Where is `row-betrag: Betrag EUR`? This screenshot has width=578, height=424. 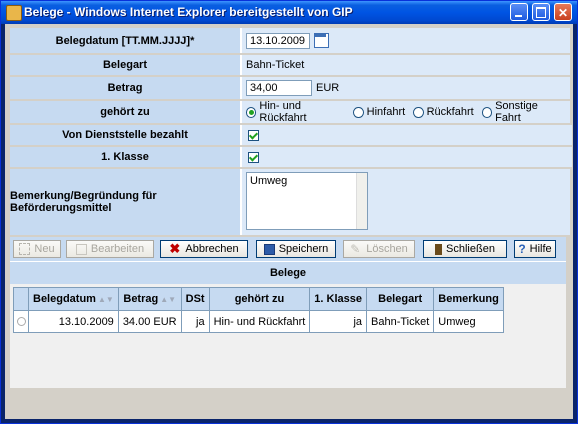
row-betrag: Betrag EUR is located at coordinates (290, 88).